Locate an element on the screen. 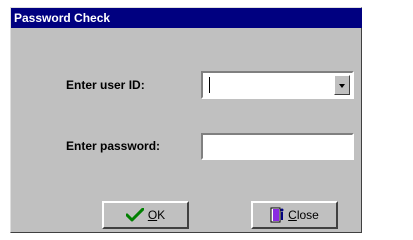  close-button-label: Close is located at coordinates (303, 215).